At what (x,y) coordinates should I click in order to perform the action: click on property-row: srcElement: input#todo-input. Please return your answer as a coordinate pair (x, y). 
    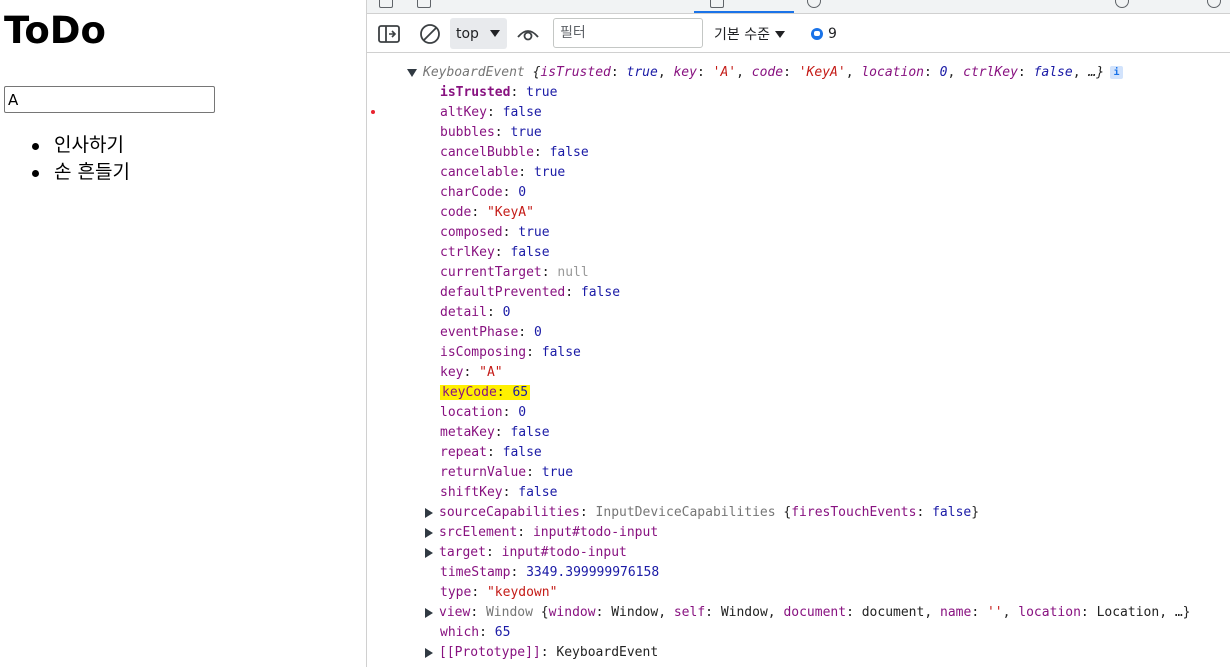
    Looking at the image, I should click on (541, 533).